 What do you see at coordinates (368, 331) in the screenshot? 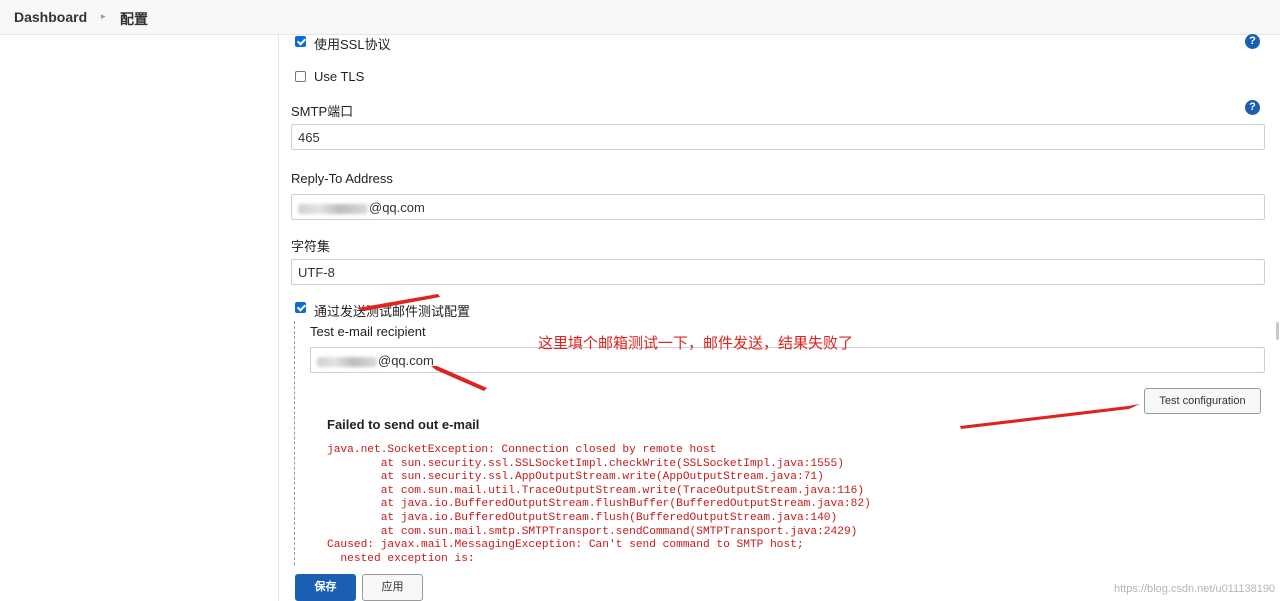
I see `test-recipient-label: Test e-mail recipient` at bounding box center [368, 331].